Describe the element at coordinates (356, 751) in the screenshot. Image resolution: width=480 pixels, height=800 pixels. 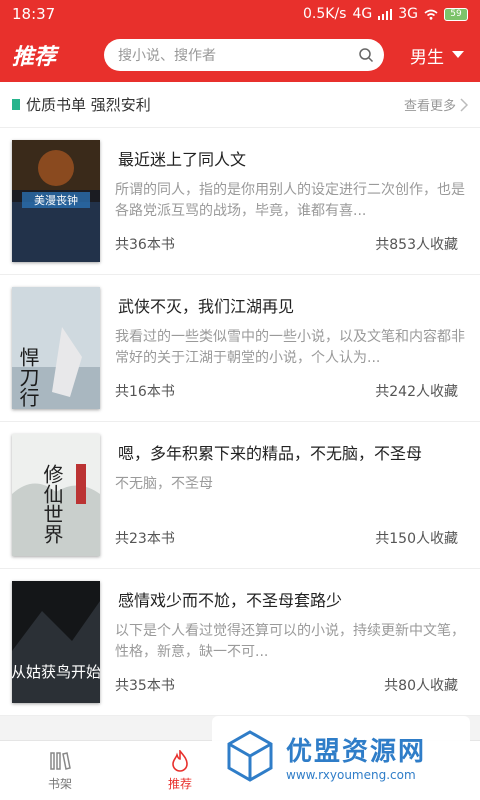
I see `watermark-title: 优盟资源网` at that location.